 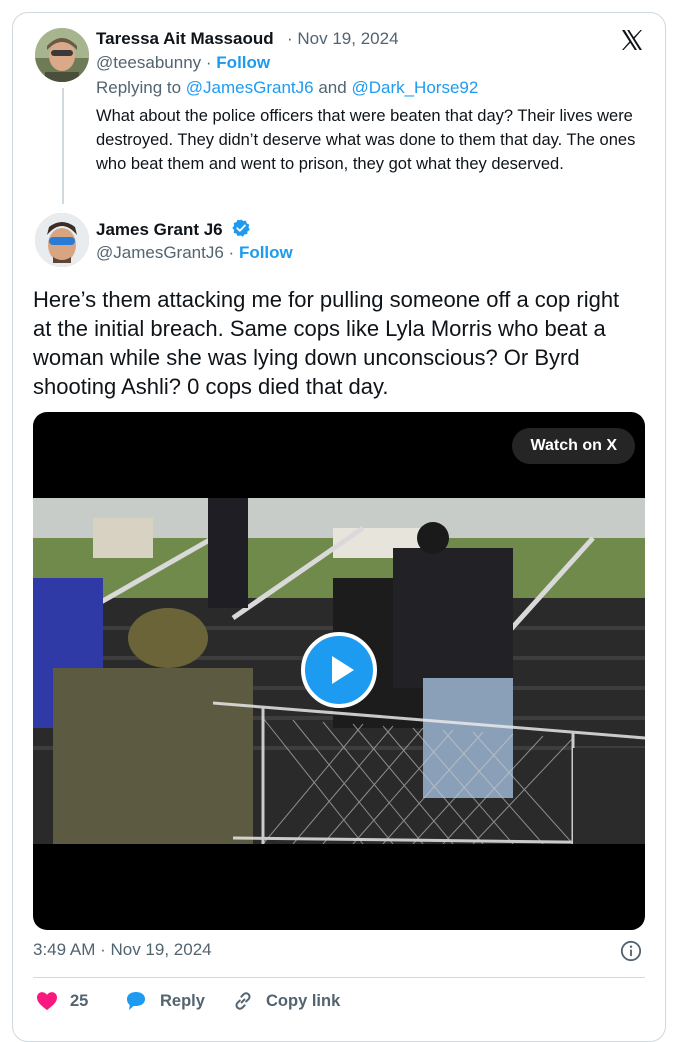 What do you see at coordinates (573, 446) in the screenshot?
I see `watch-on-x-button: Watch on X` at bounding box center [573, 446].